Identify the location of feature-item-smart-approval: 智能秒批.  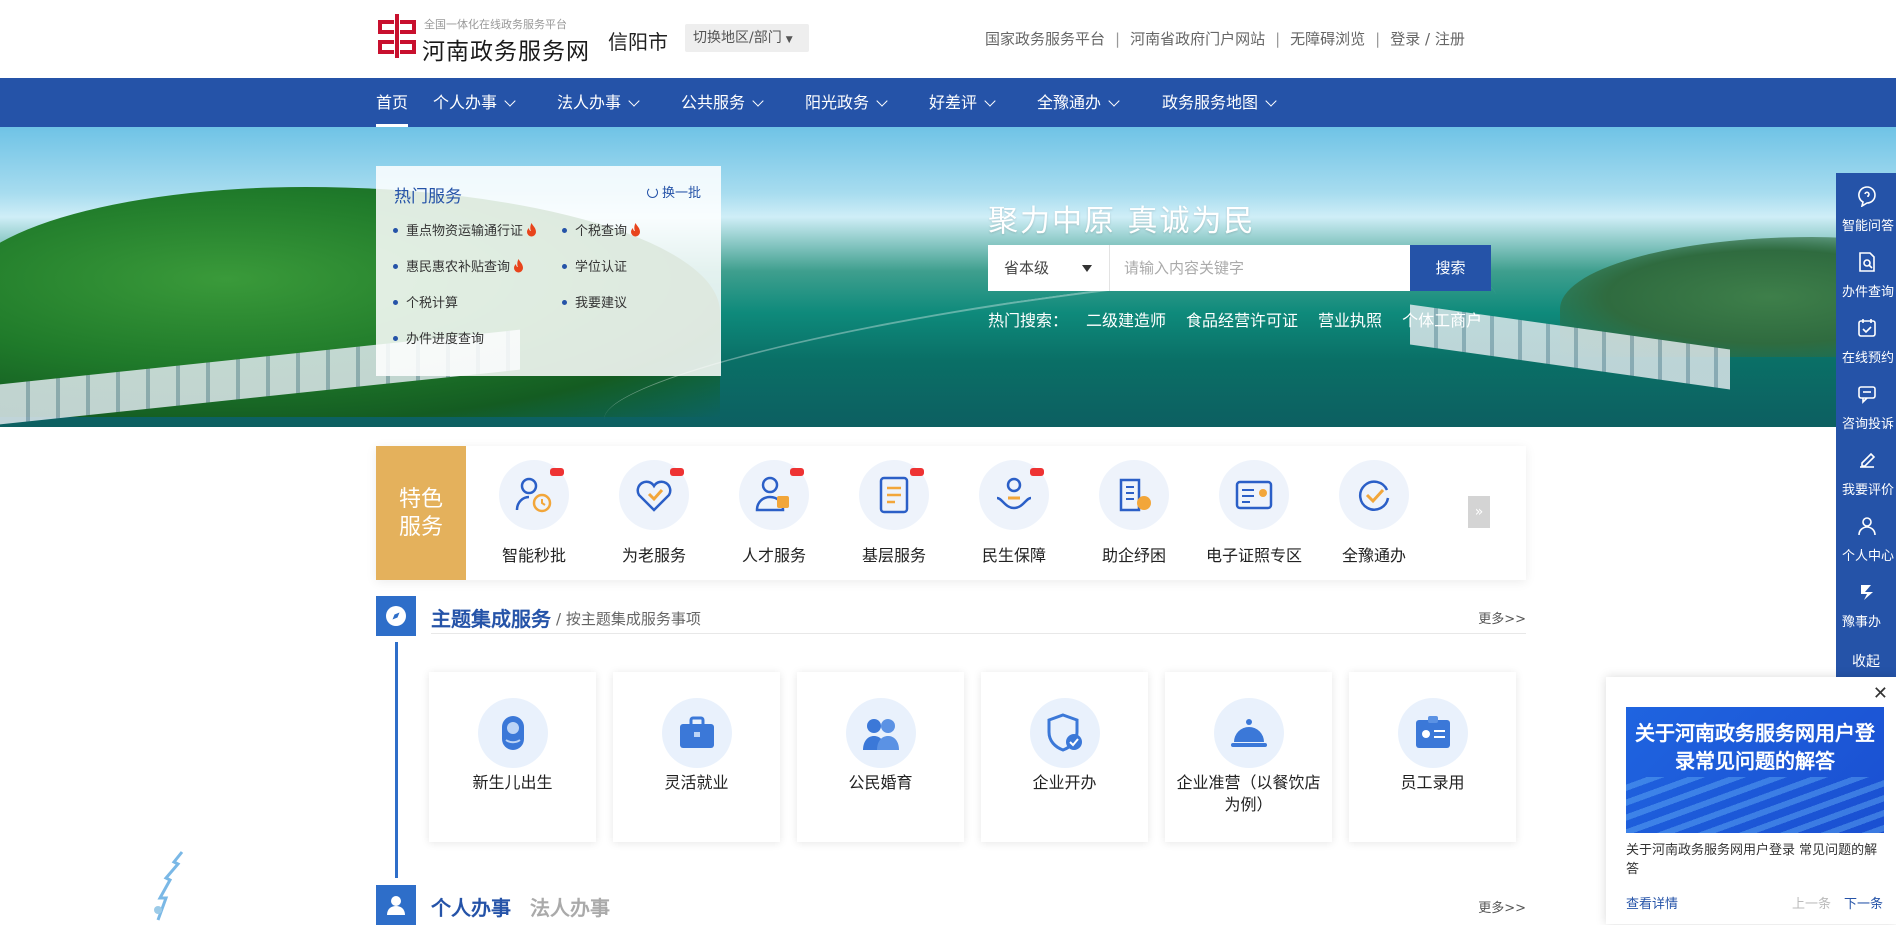
(534, 515).